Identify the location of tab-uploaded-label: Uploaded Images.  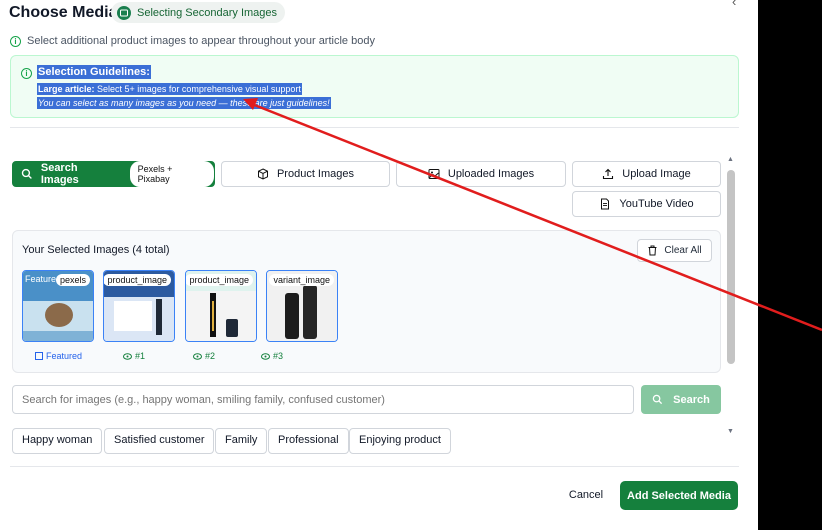
(491, 174).